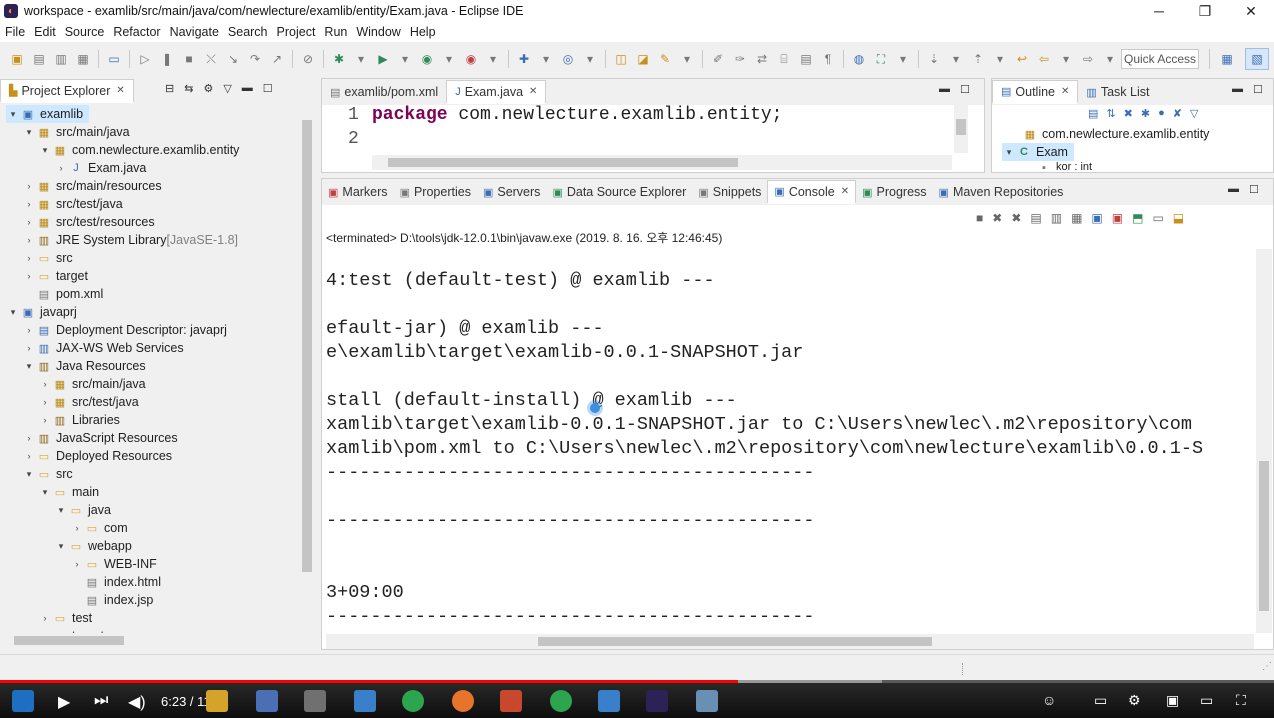 This screenshot has height=718, width=1274. What do you see at coordinates (39, 59) in the screenshot?
I see `save-icon: ▤` at bounding box center [39, 59].